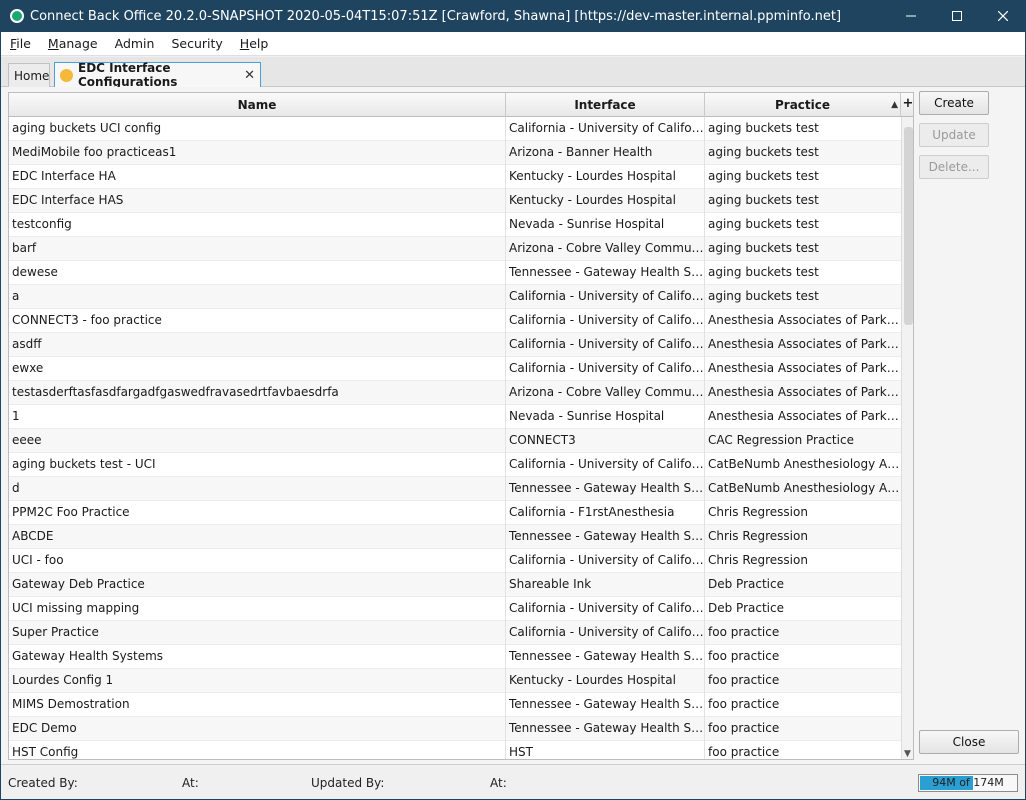  Describe the element at coordinates (758, 560) in the screenshot. I see `cell-practice: Chris Regression` at that location.